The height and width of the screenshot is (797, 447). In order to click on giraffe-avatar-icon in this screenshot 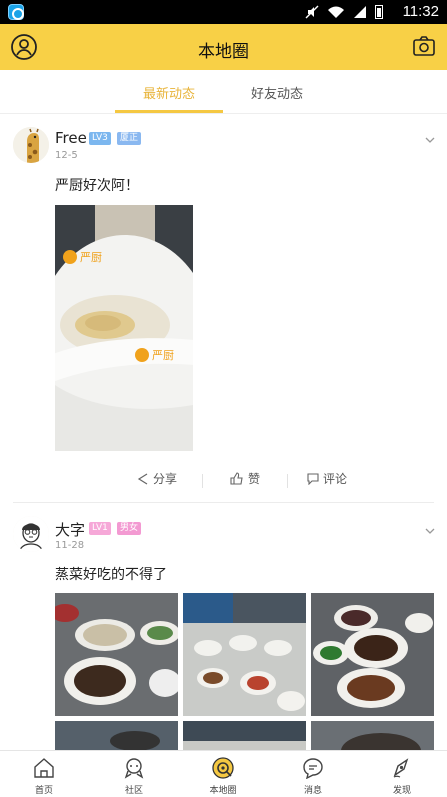, I will do `click(31, 145)`.